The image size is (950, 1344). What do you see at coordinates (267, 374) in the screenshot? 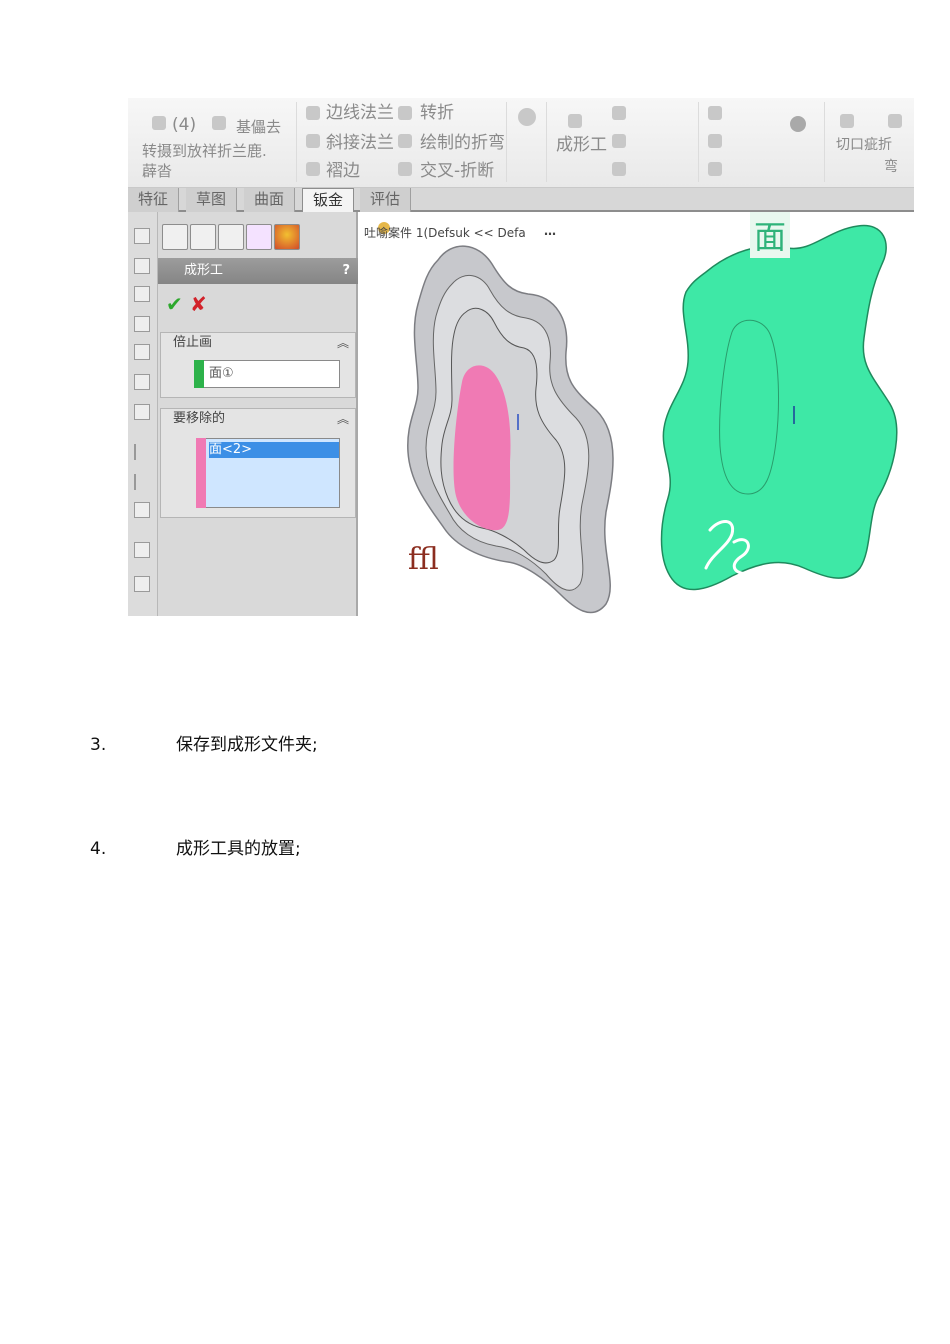
I see `stop-face-field: 面①` at bounding box center [267, 374].